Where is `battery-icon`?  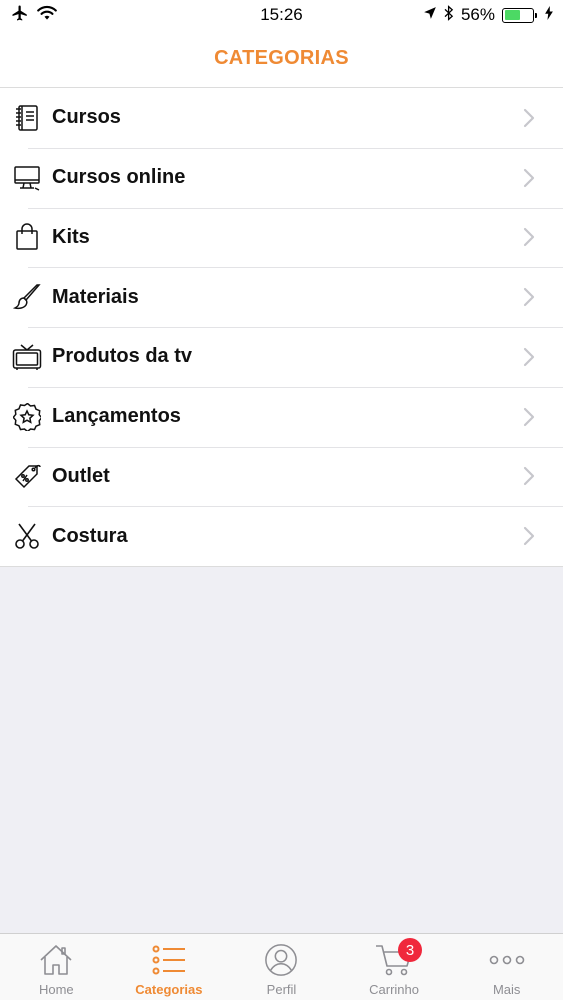 battery-icon is located at coordinates (519, 15).